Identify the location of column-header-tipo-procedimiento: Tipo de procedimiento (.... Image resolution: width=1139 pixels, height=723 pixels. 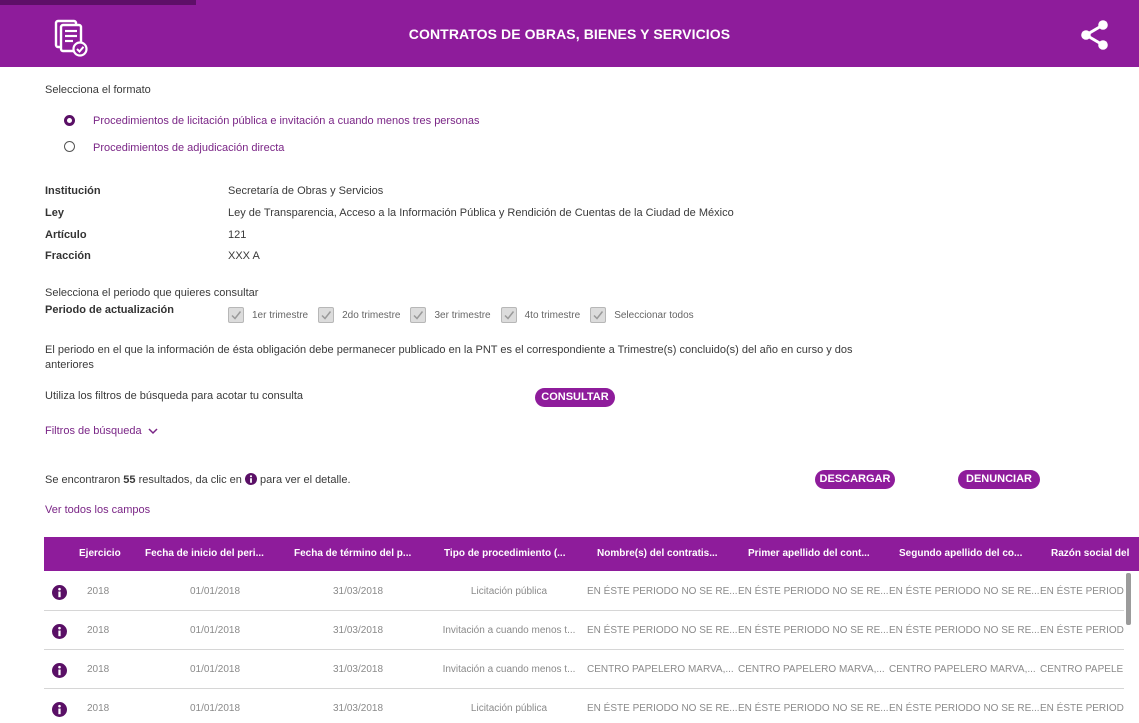
(519, 554).